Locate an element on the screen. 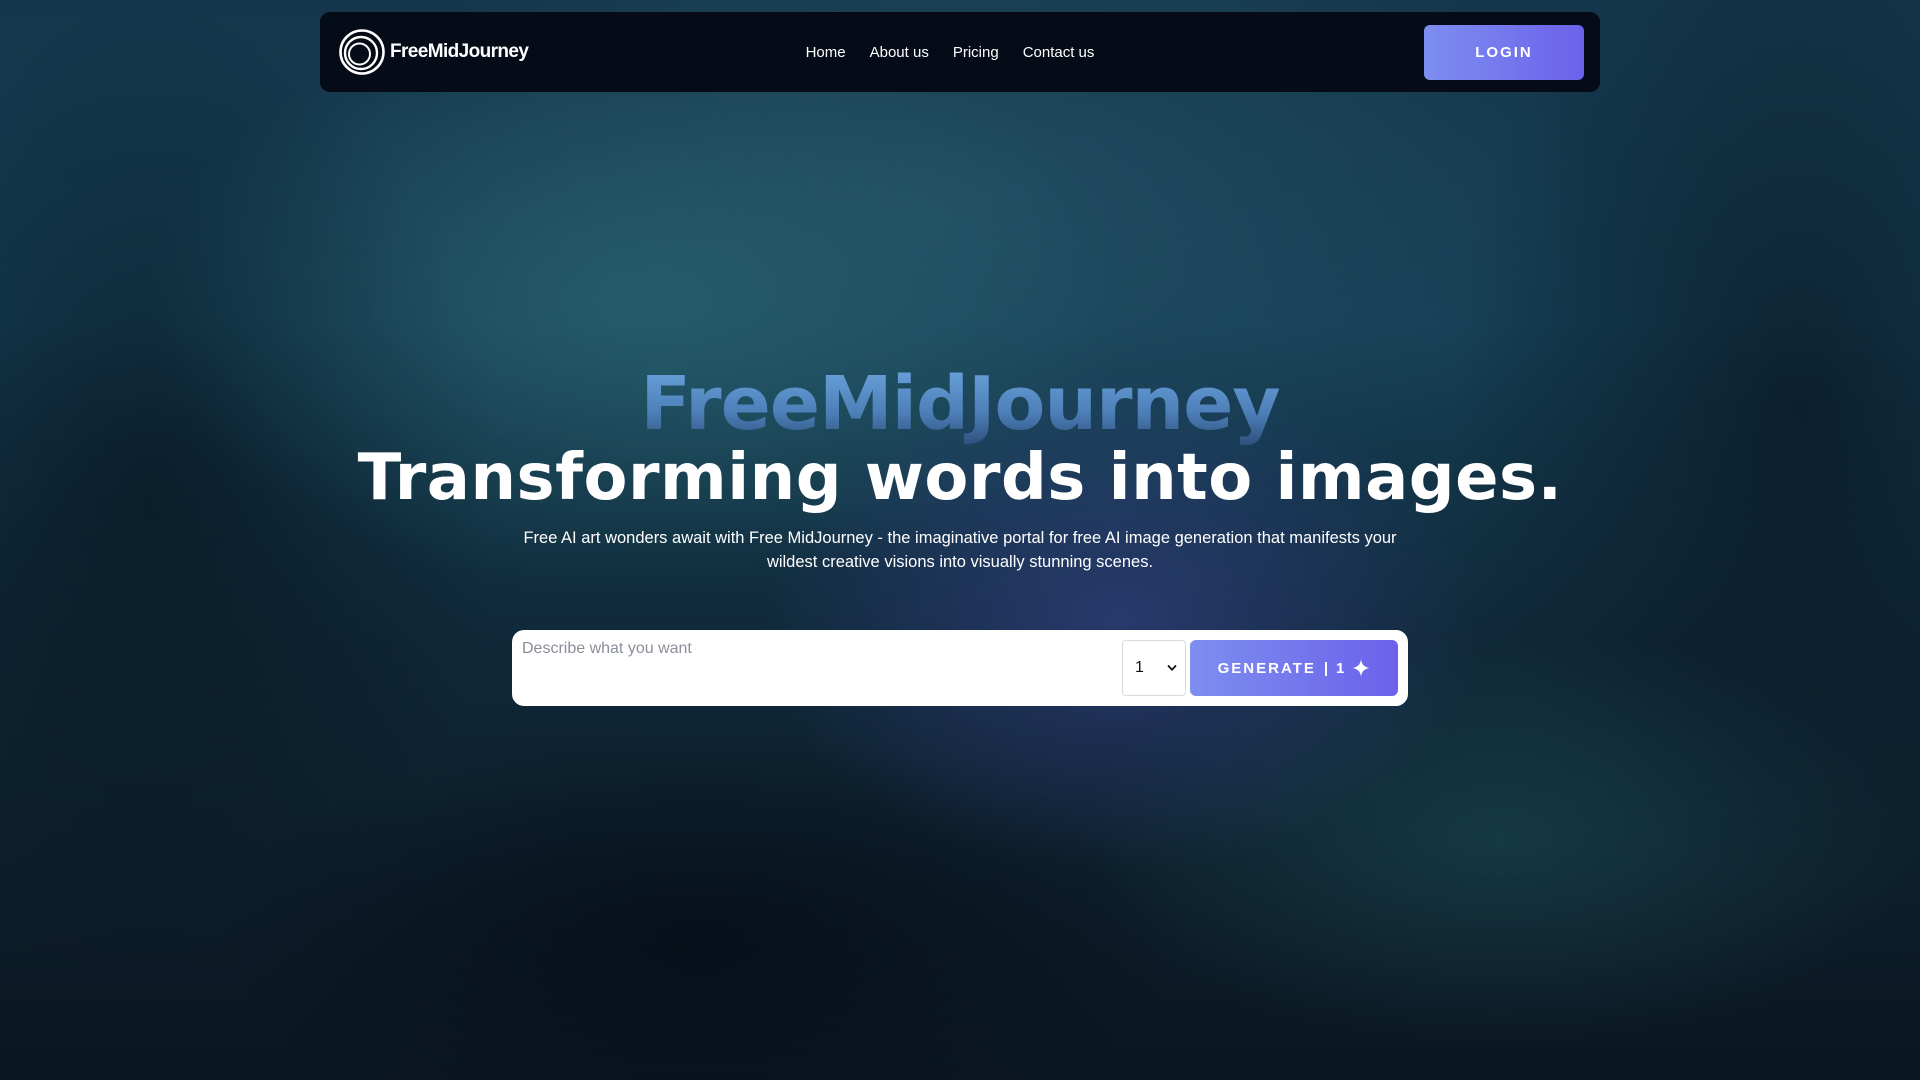  generate-button: GENERATE | 1 is located at coordinates (1294, 668).